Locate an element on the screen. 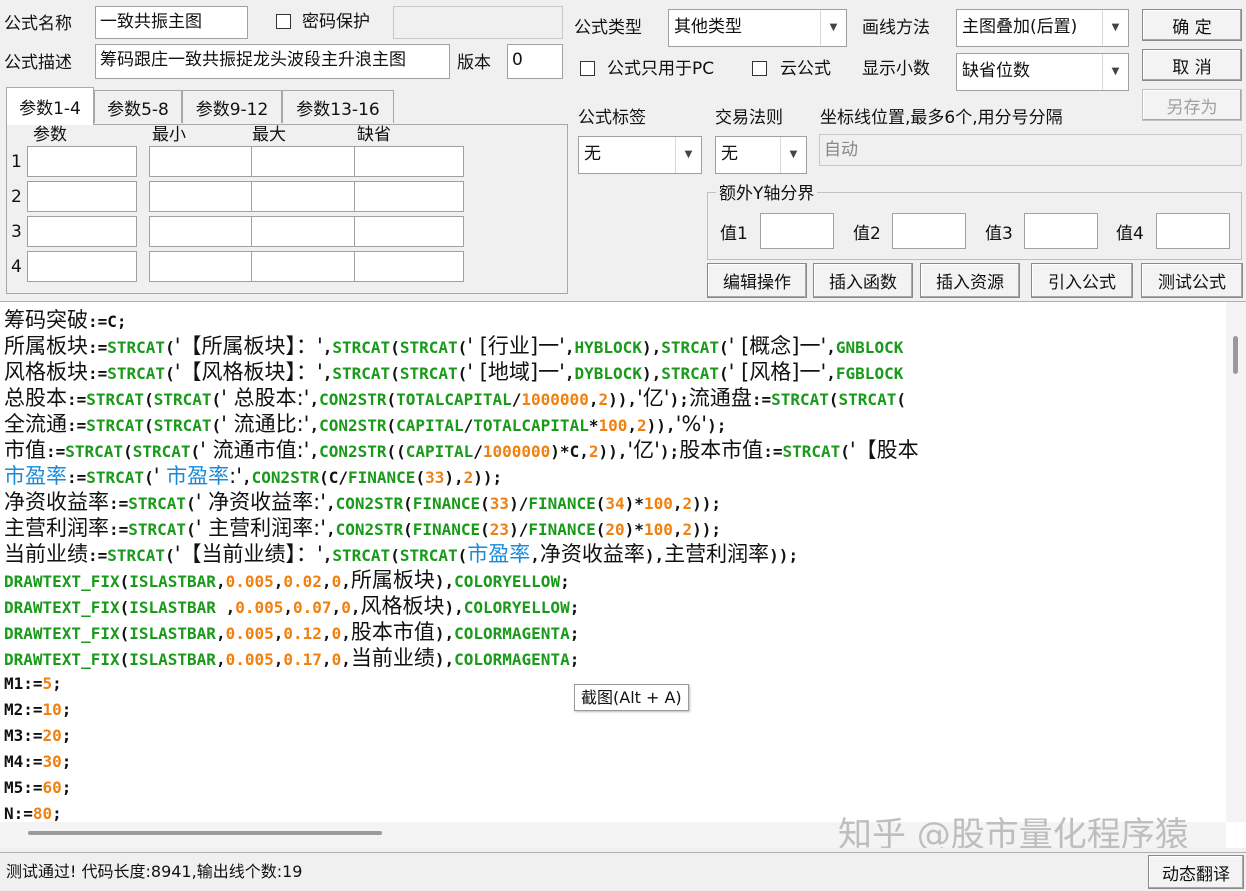  param-header-default: 缺省 is located at coordinates (374, 135).